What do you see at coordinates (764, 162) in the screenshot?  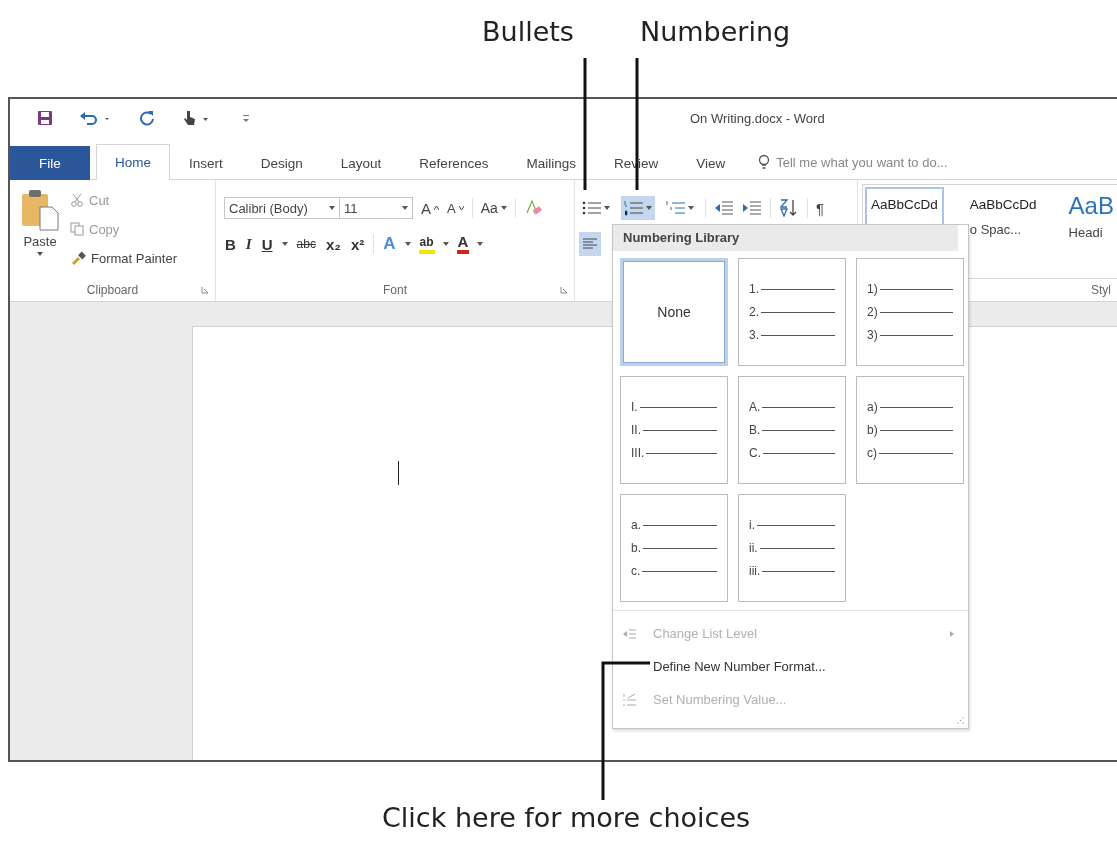 I see `lightbulb-icon` at bounding box center [764, 162].